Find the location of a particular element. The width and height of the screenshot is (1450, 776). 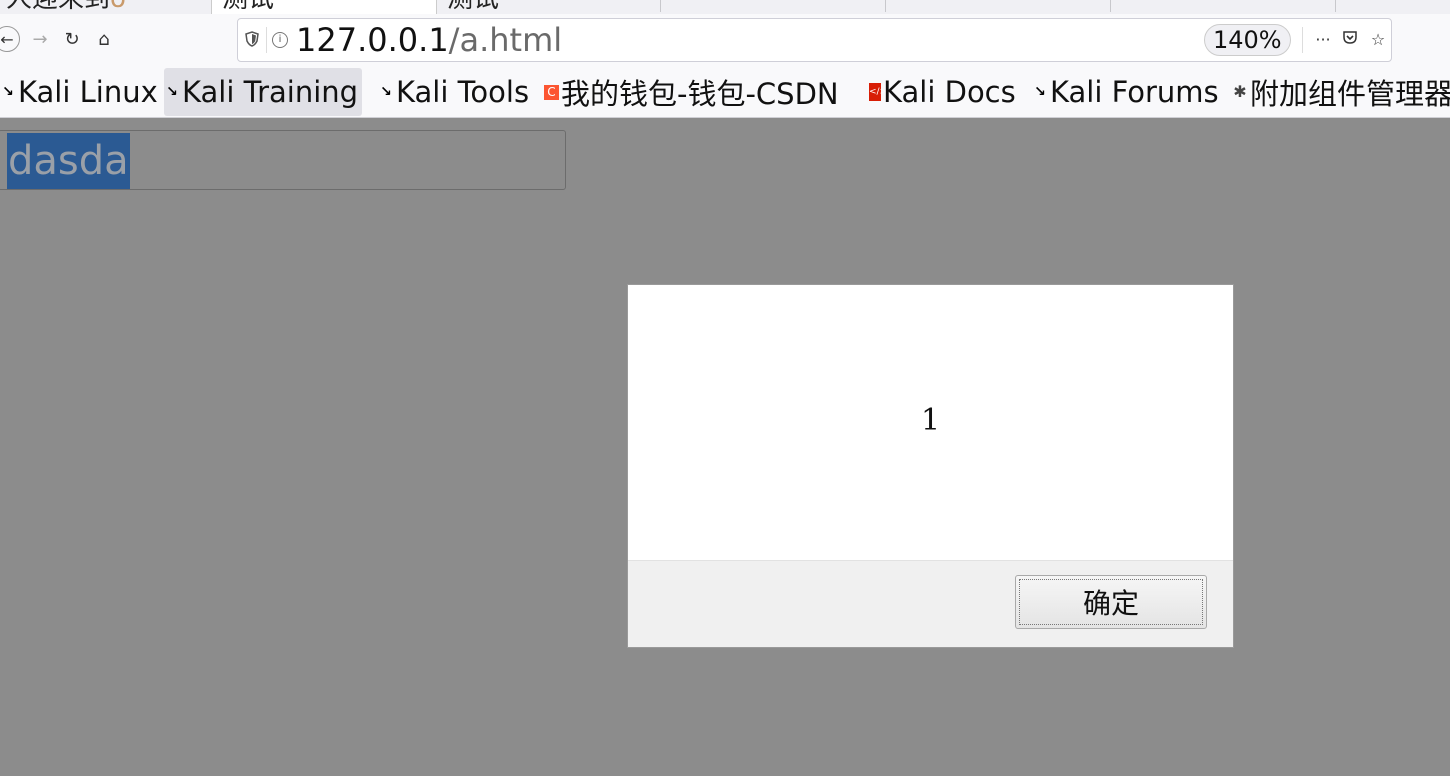

tracking-protection-shield-icon is located at coordinates (252, 40).